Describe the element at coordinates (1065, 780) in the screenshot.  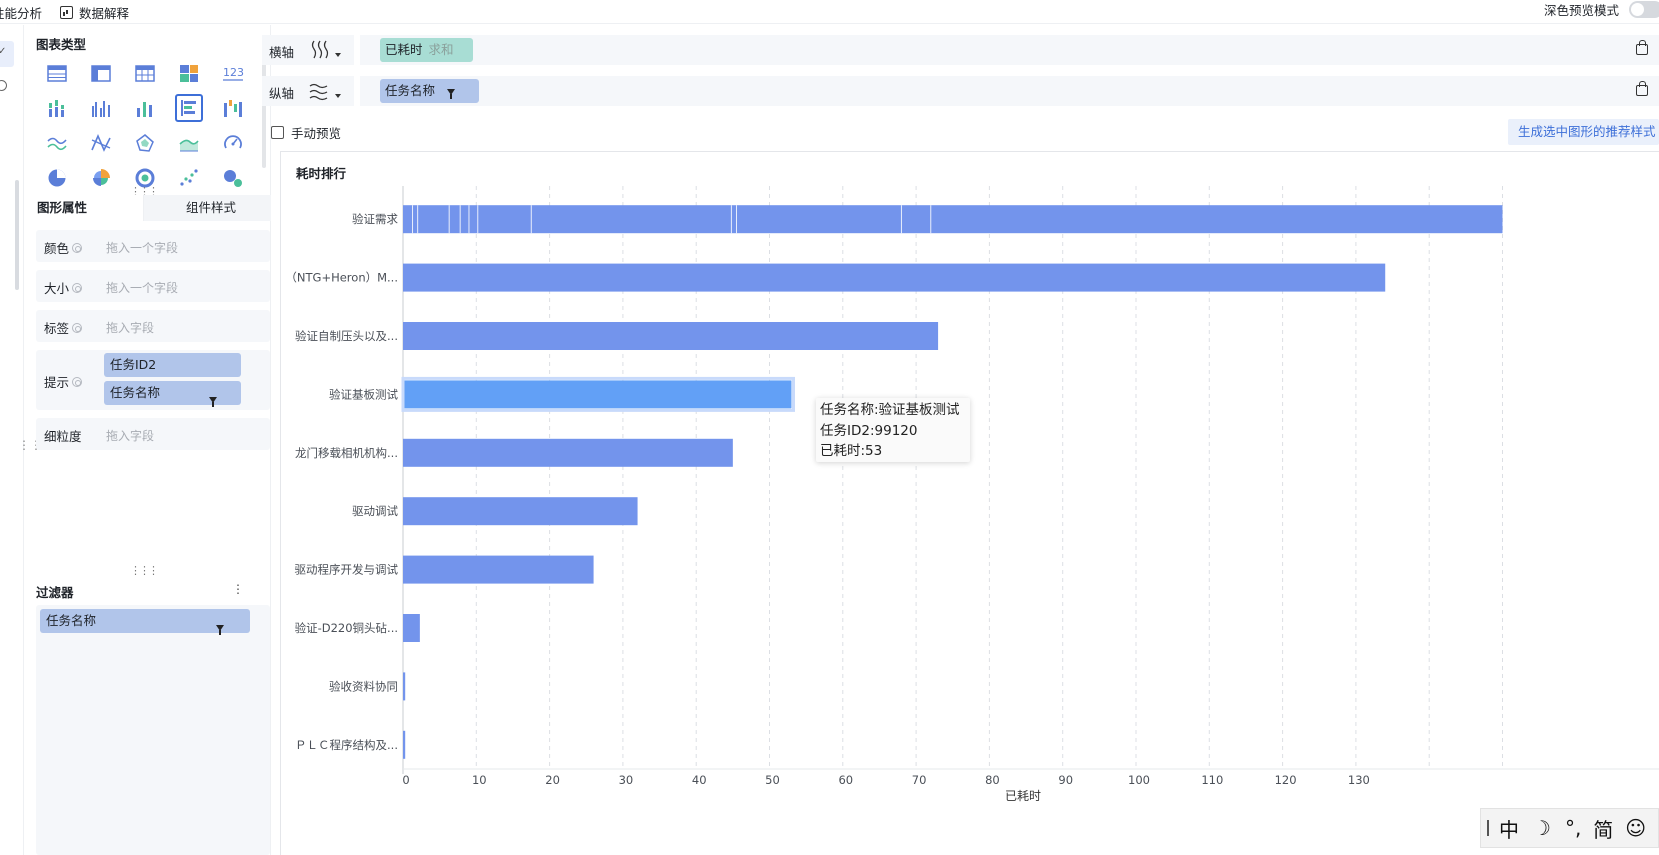
I see `x-tick-label: 90` at that location.